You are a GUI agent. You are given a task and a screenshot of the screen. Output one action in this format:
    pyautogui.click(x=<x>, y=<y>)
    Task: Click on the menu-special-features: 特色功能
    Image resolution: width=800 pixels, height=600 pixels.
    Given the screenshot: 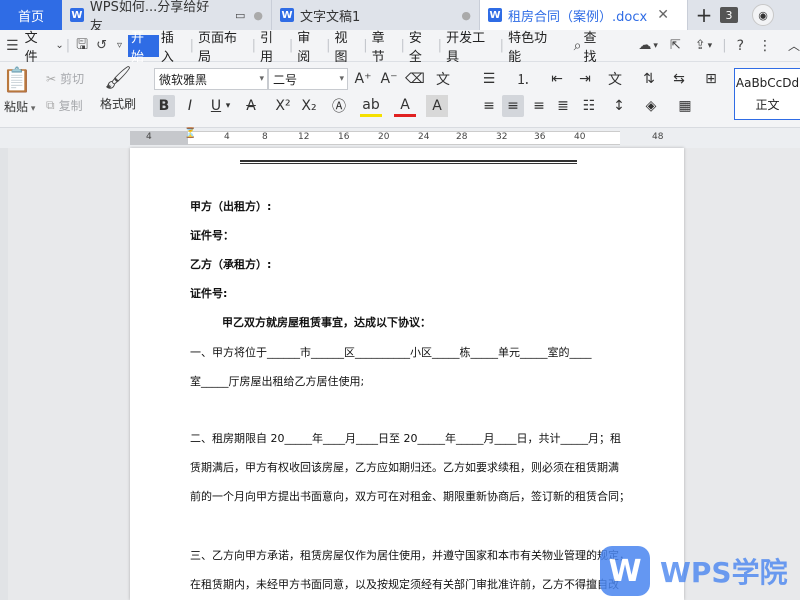 What is the action you would take?
    pyautogui.click(x=533, y=48)
    